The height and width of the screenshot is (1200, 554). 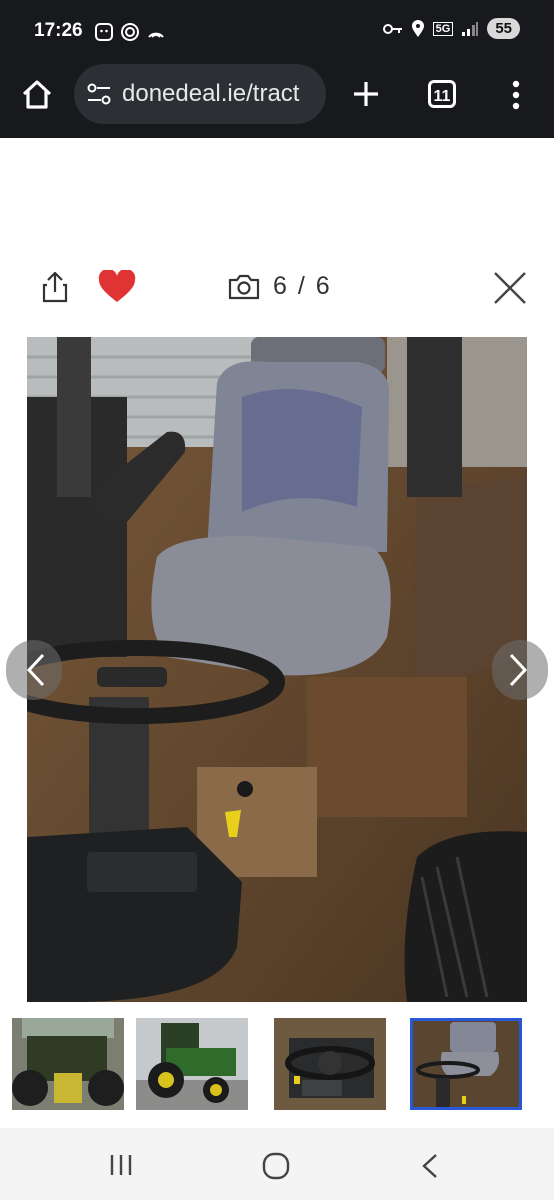 I want to click on more-vert-icon, so click(x=516, y=95).